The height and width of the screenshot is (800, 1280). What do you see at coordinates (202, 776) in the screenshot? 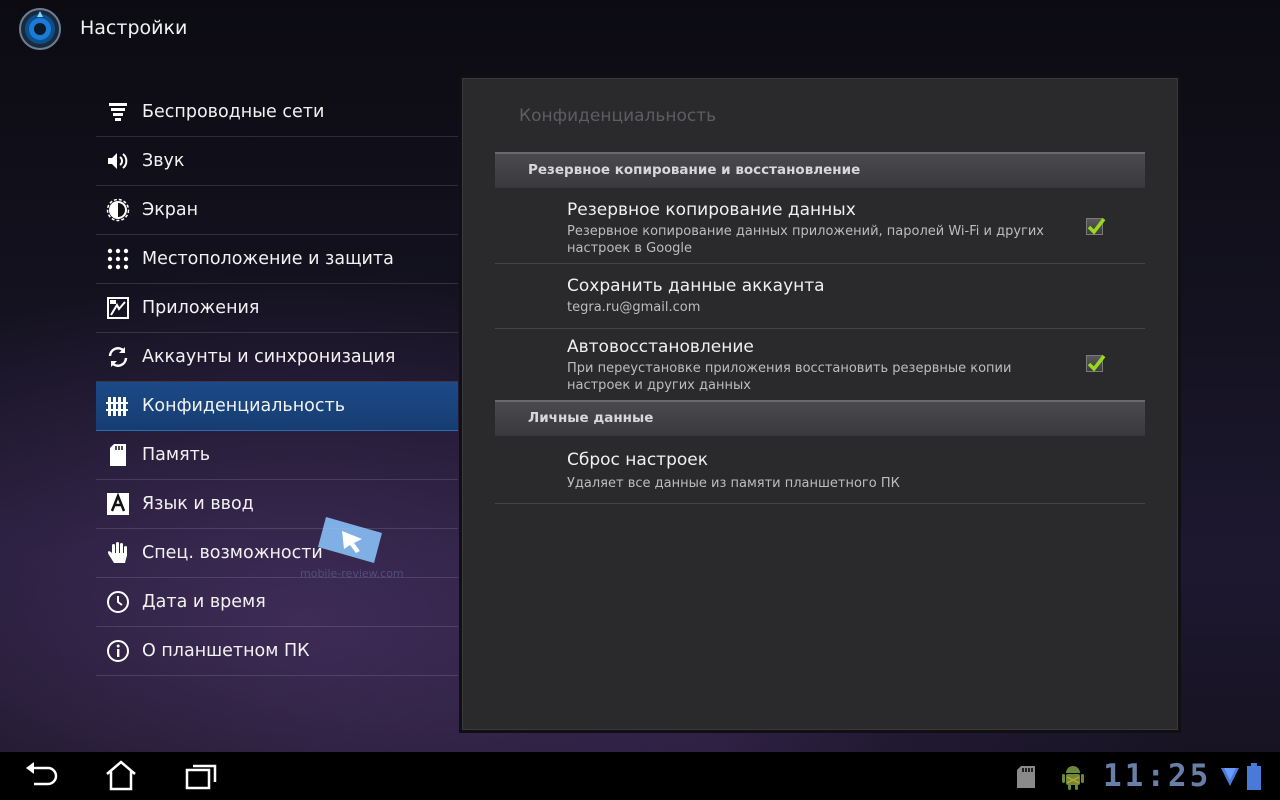
I see `recent-apps-icon` at bounding box center [202, 776].